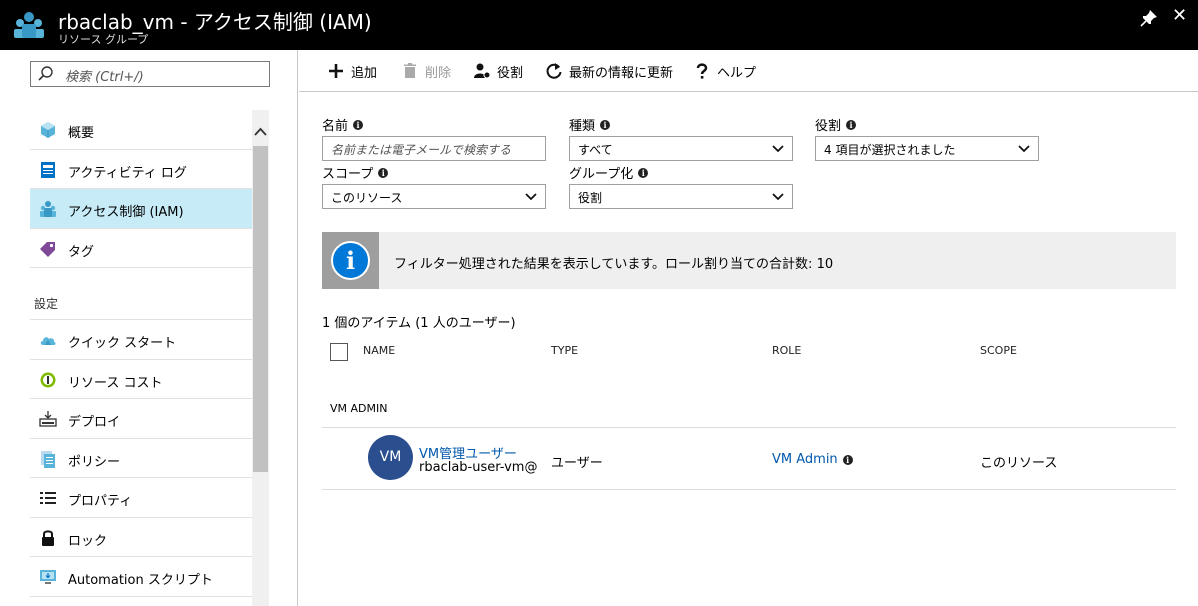 The height and width of the screenshot is (606, 1198). What do you see at coordinates (681, 148) in the screenshot?
I see `type-dropdown: すべて` at bounding box center [681, 148].